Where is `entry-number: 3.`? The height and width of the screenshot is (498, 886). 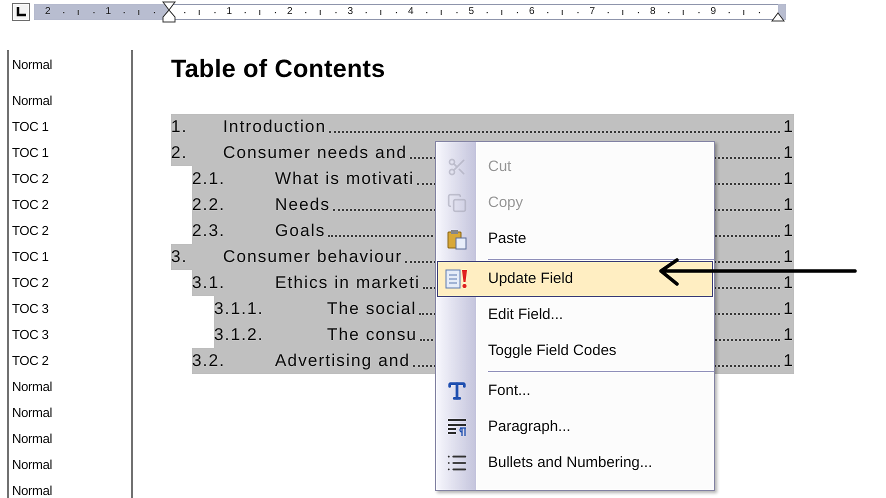
entry-number: 3. is located at coordinates (180, 257).